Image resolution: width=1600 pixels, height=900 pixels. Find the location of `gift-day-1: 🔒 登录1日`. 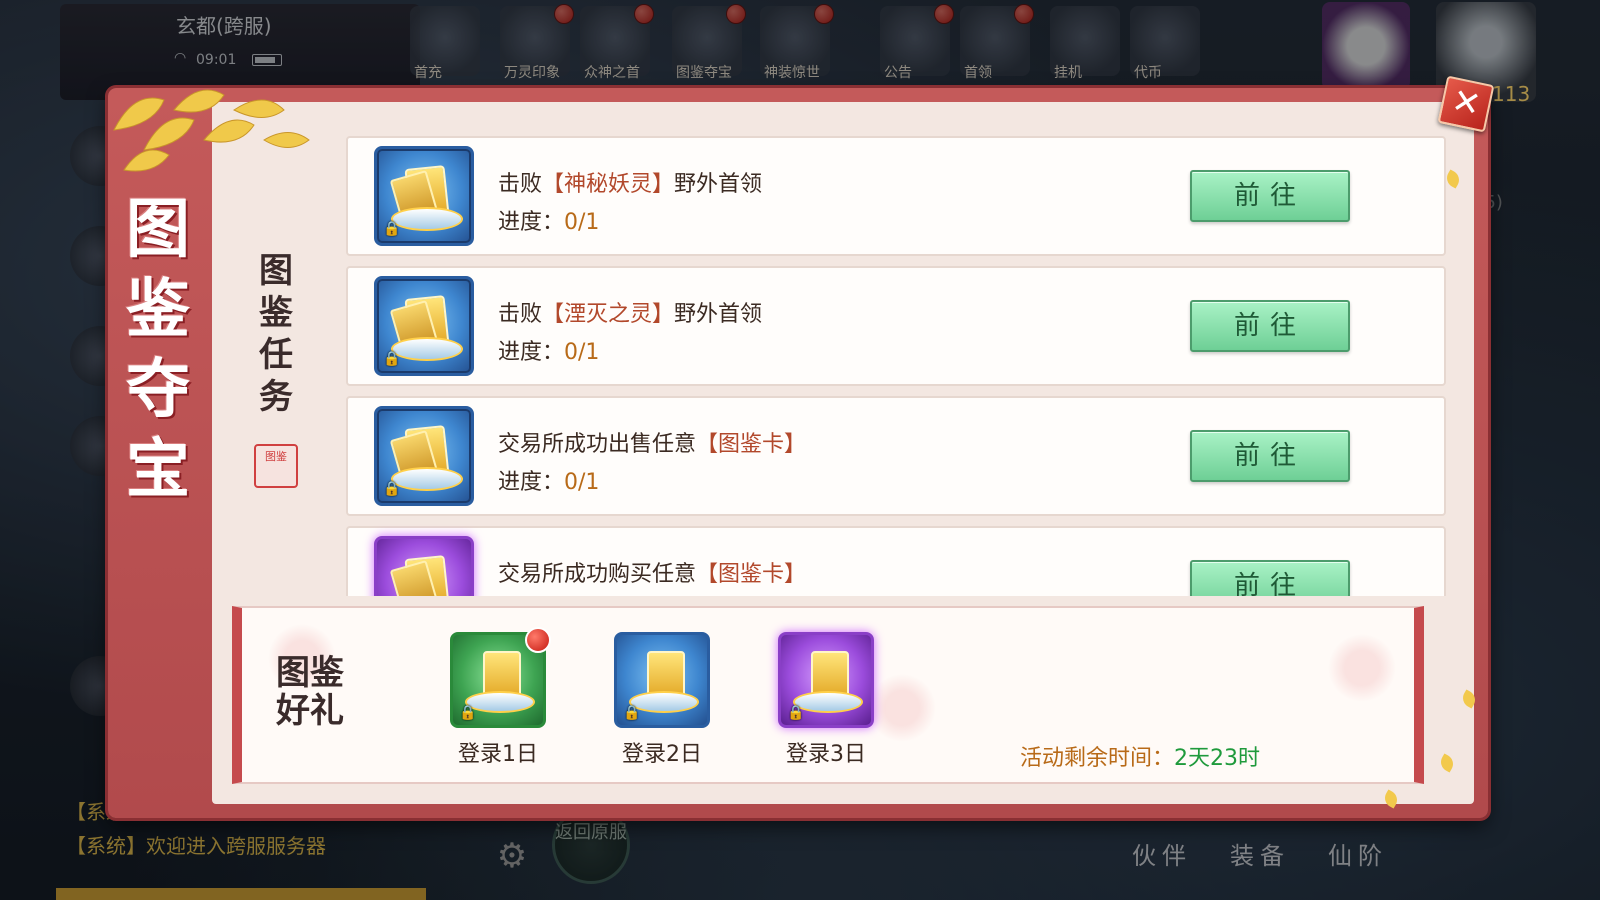

gift-day-1: 🔒 登录1日 is located at coordinates (500, 697).